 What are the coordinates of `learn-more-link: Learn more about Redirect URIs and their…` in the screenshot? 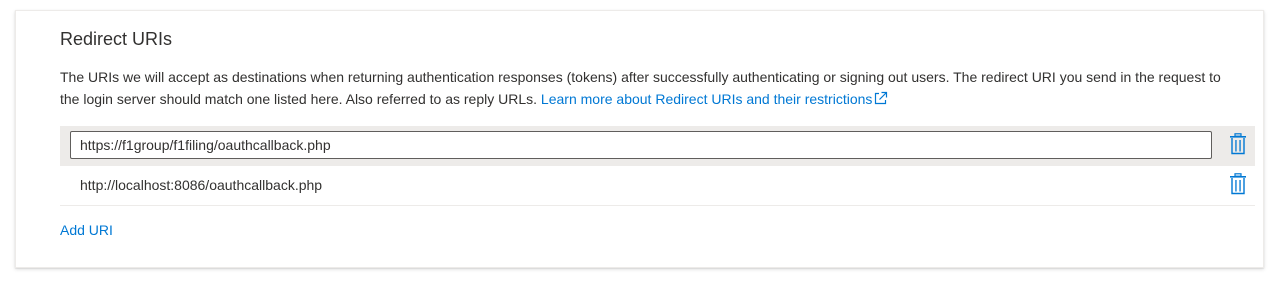 It's located at (714, 99).